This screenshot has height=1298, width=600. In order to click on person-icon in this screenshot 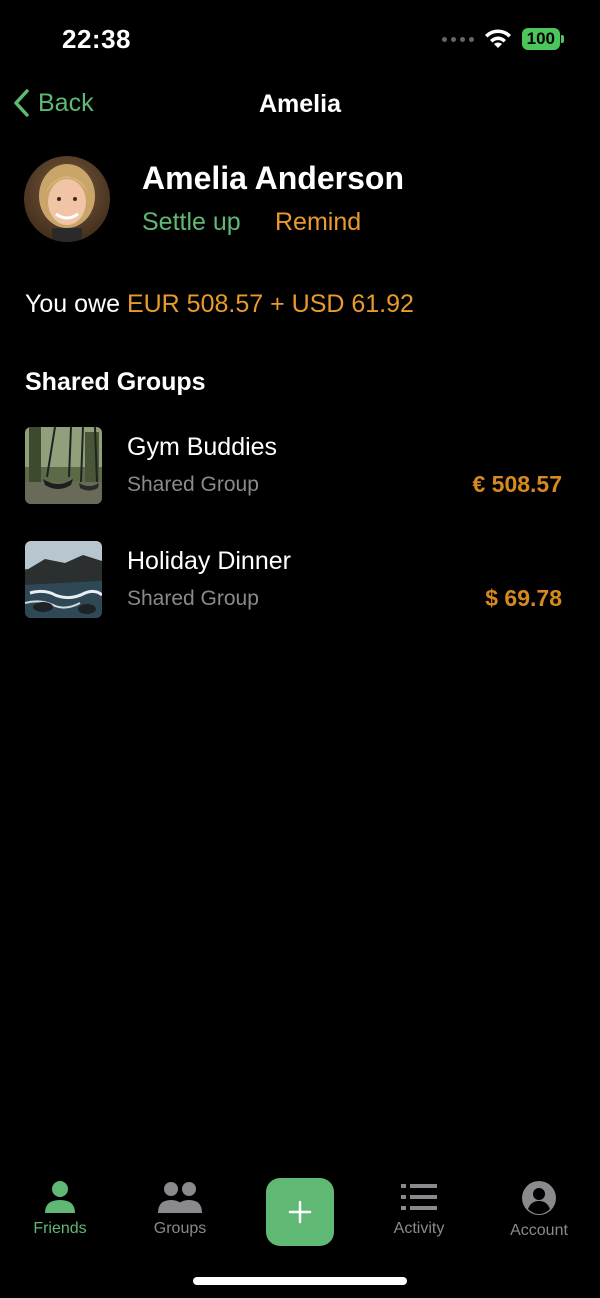, I will do `click(60, 1197)`.